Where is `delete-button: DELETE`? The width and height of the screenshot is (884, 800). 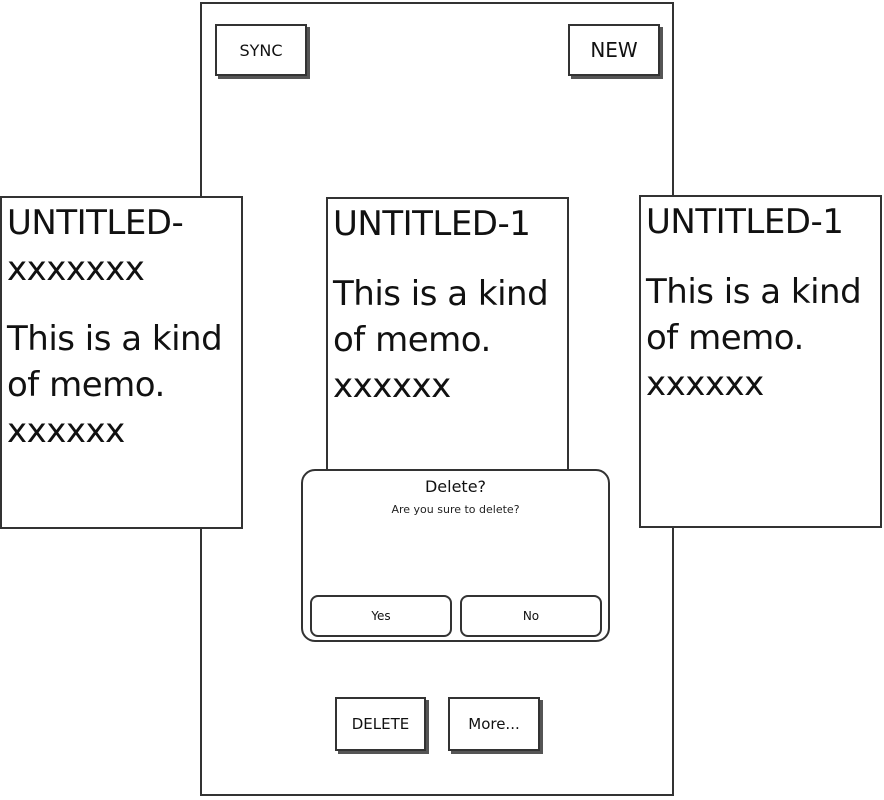 delete-button: DELETE is located at coordinates (380, 724).